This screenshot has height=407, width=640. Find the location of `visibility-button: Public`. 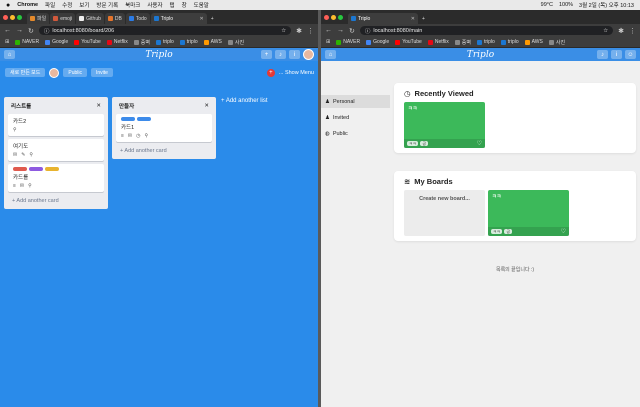

visibility-button: Public is located at coordinates (75, 72).